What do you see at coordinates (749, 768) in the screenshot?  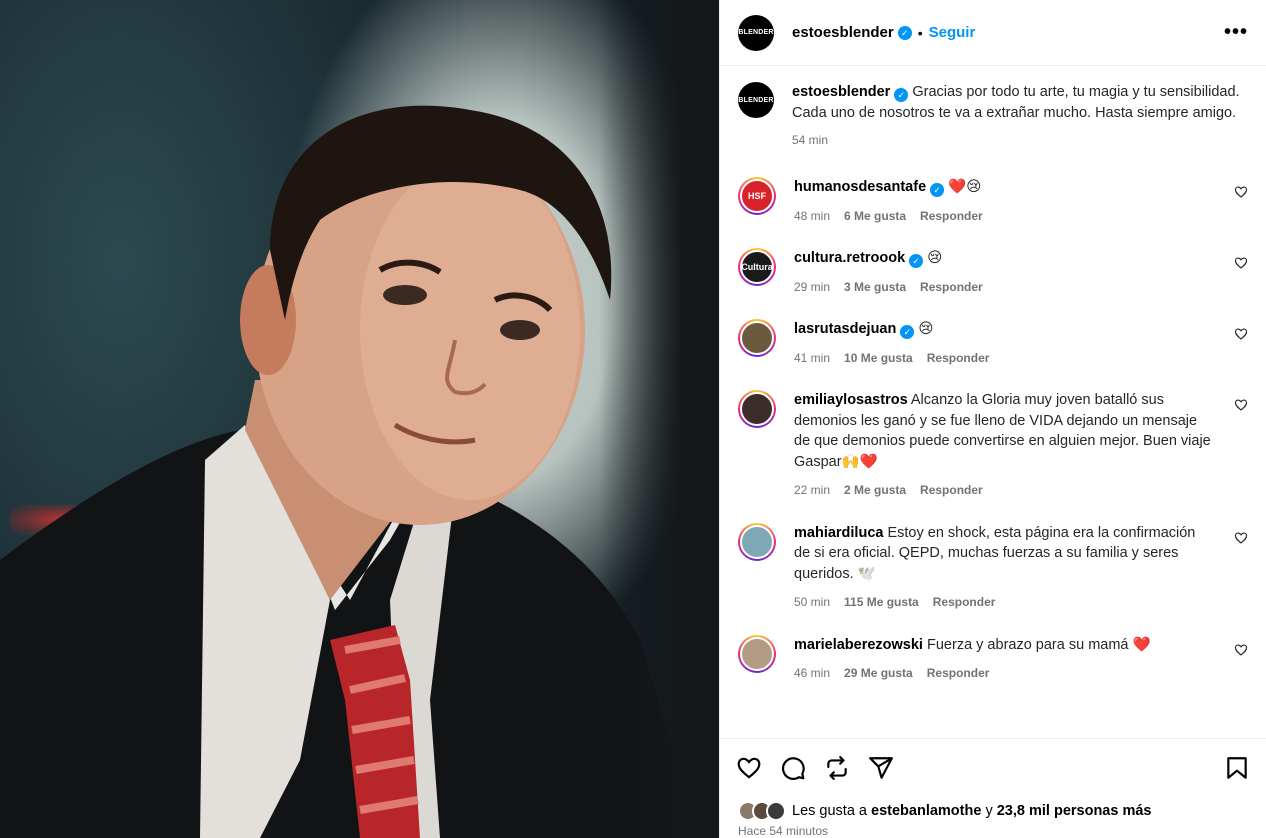 I see `like-icon` at bounding box center [749, 768].